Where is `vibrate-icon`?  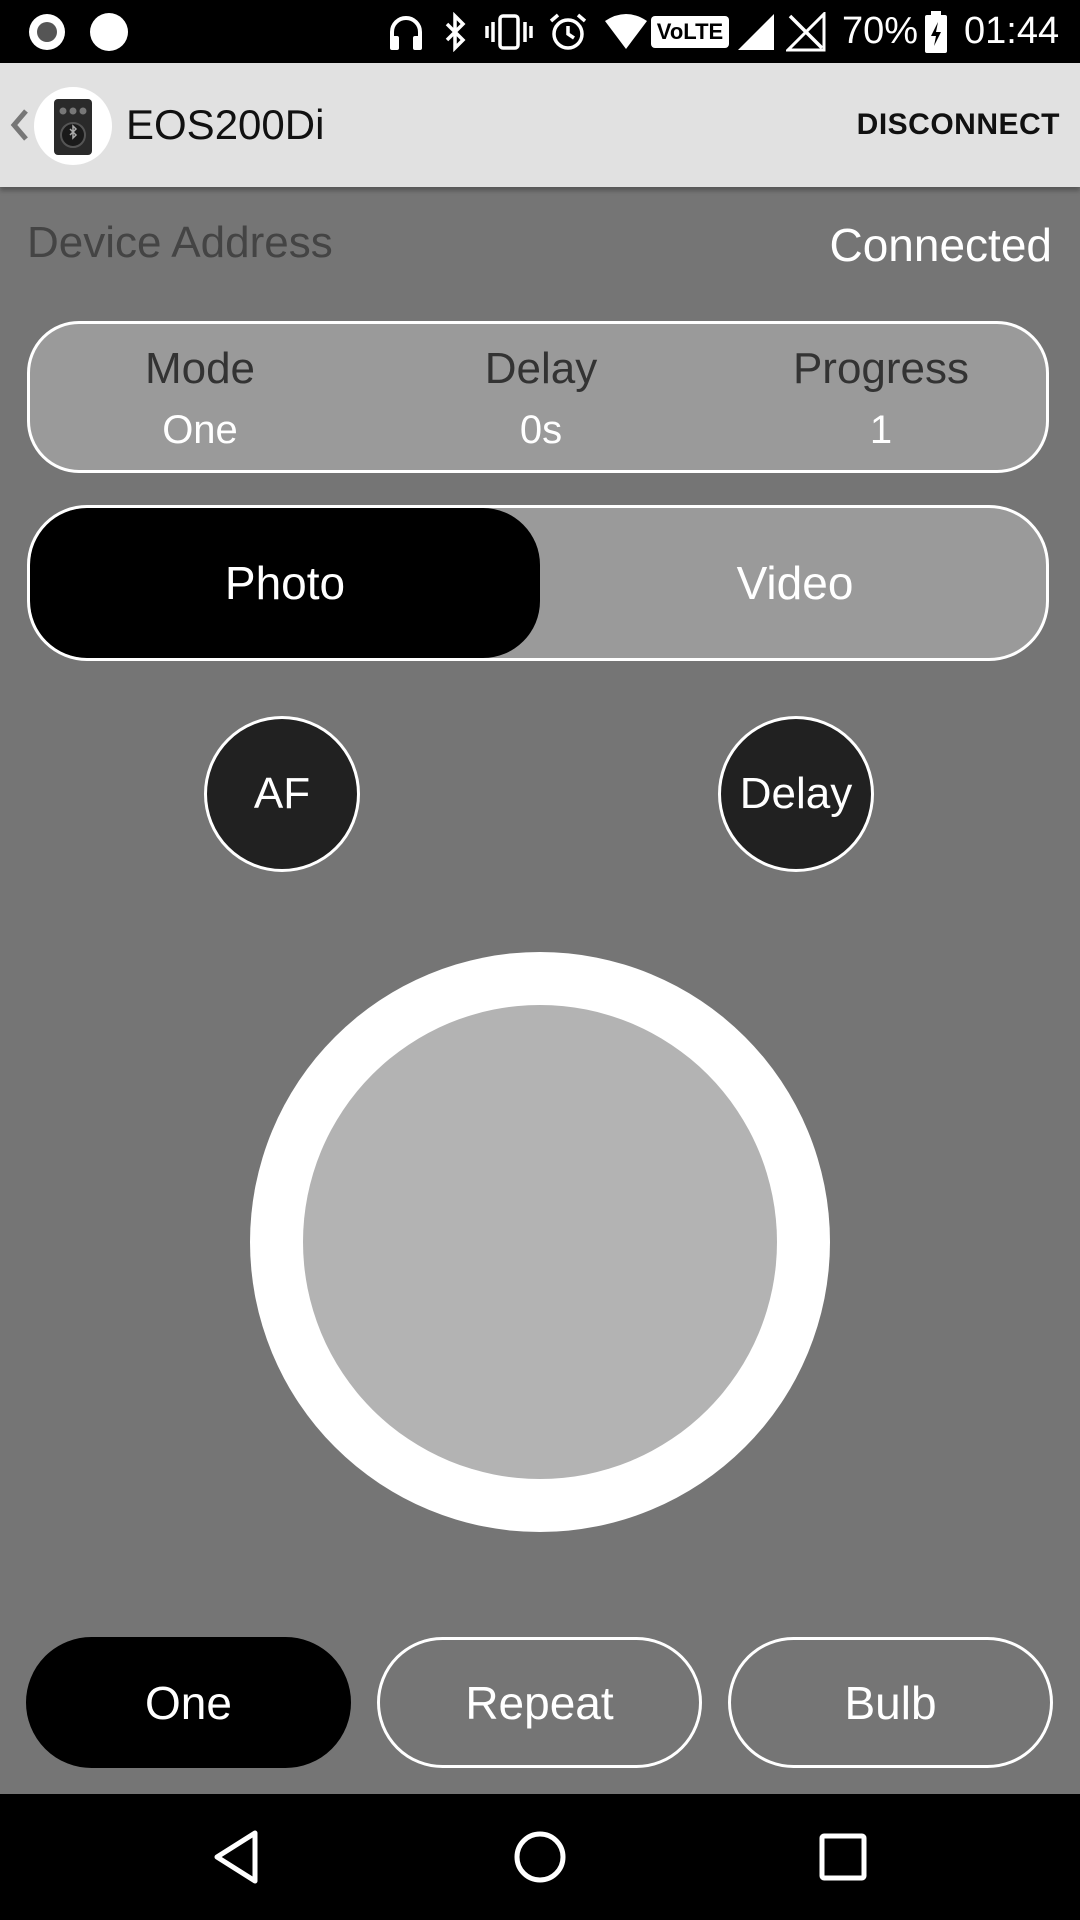
vibrate-icon is located at coordinates (509, 31).